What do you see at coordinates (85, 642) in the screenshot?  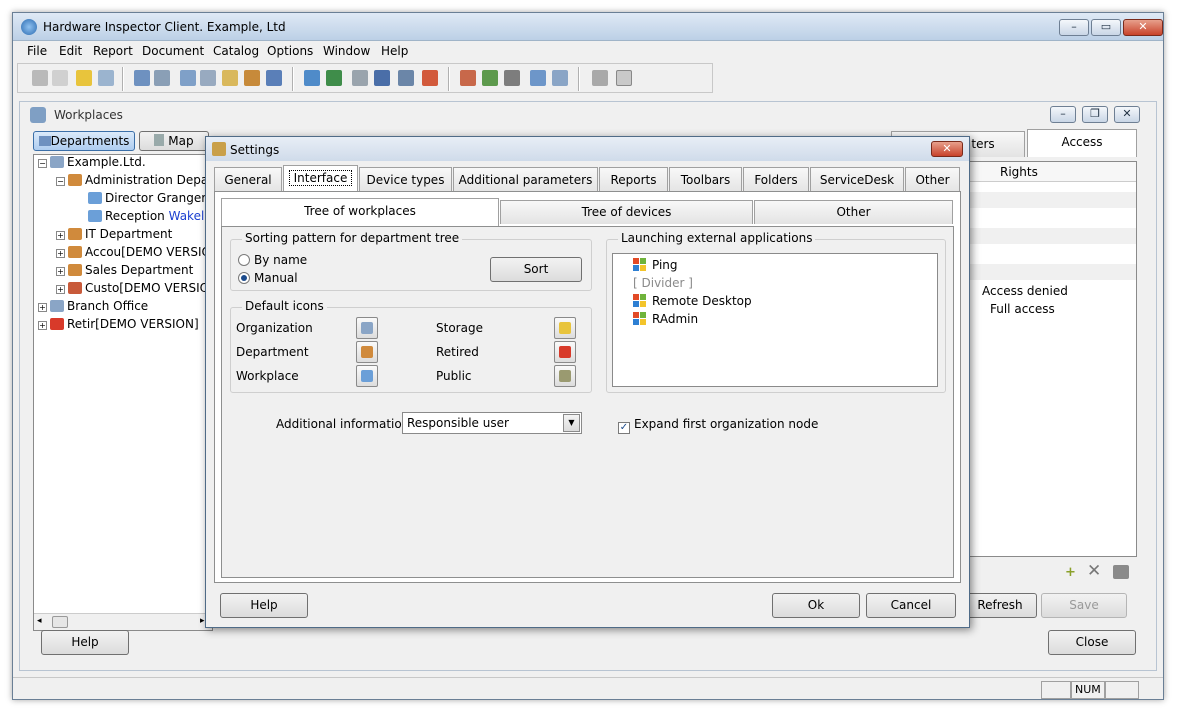 I see `help-button: Help` at bounding box center [85, 642].